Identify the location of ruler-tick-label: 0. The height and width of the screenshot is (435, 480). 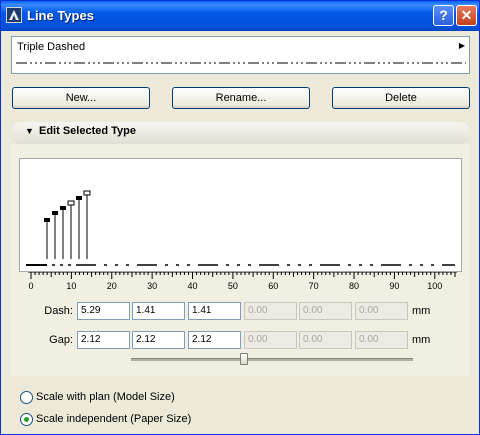
(30, 286).